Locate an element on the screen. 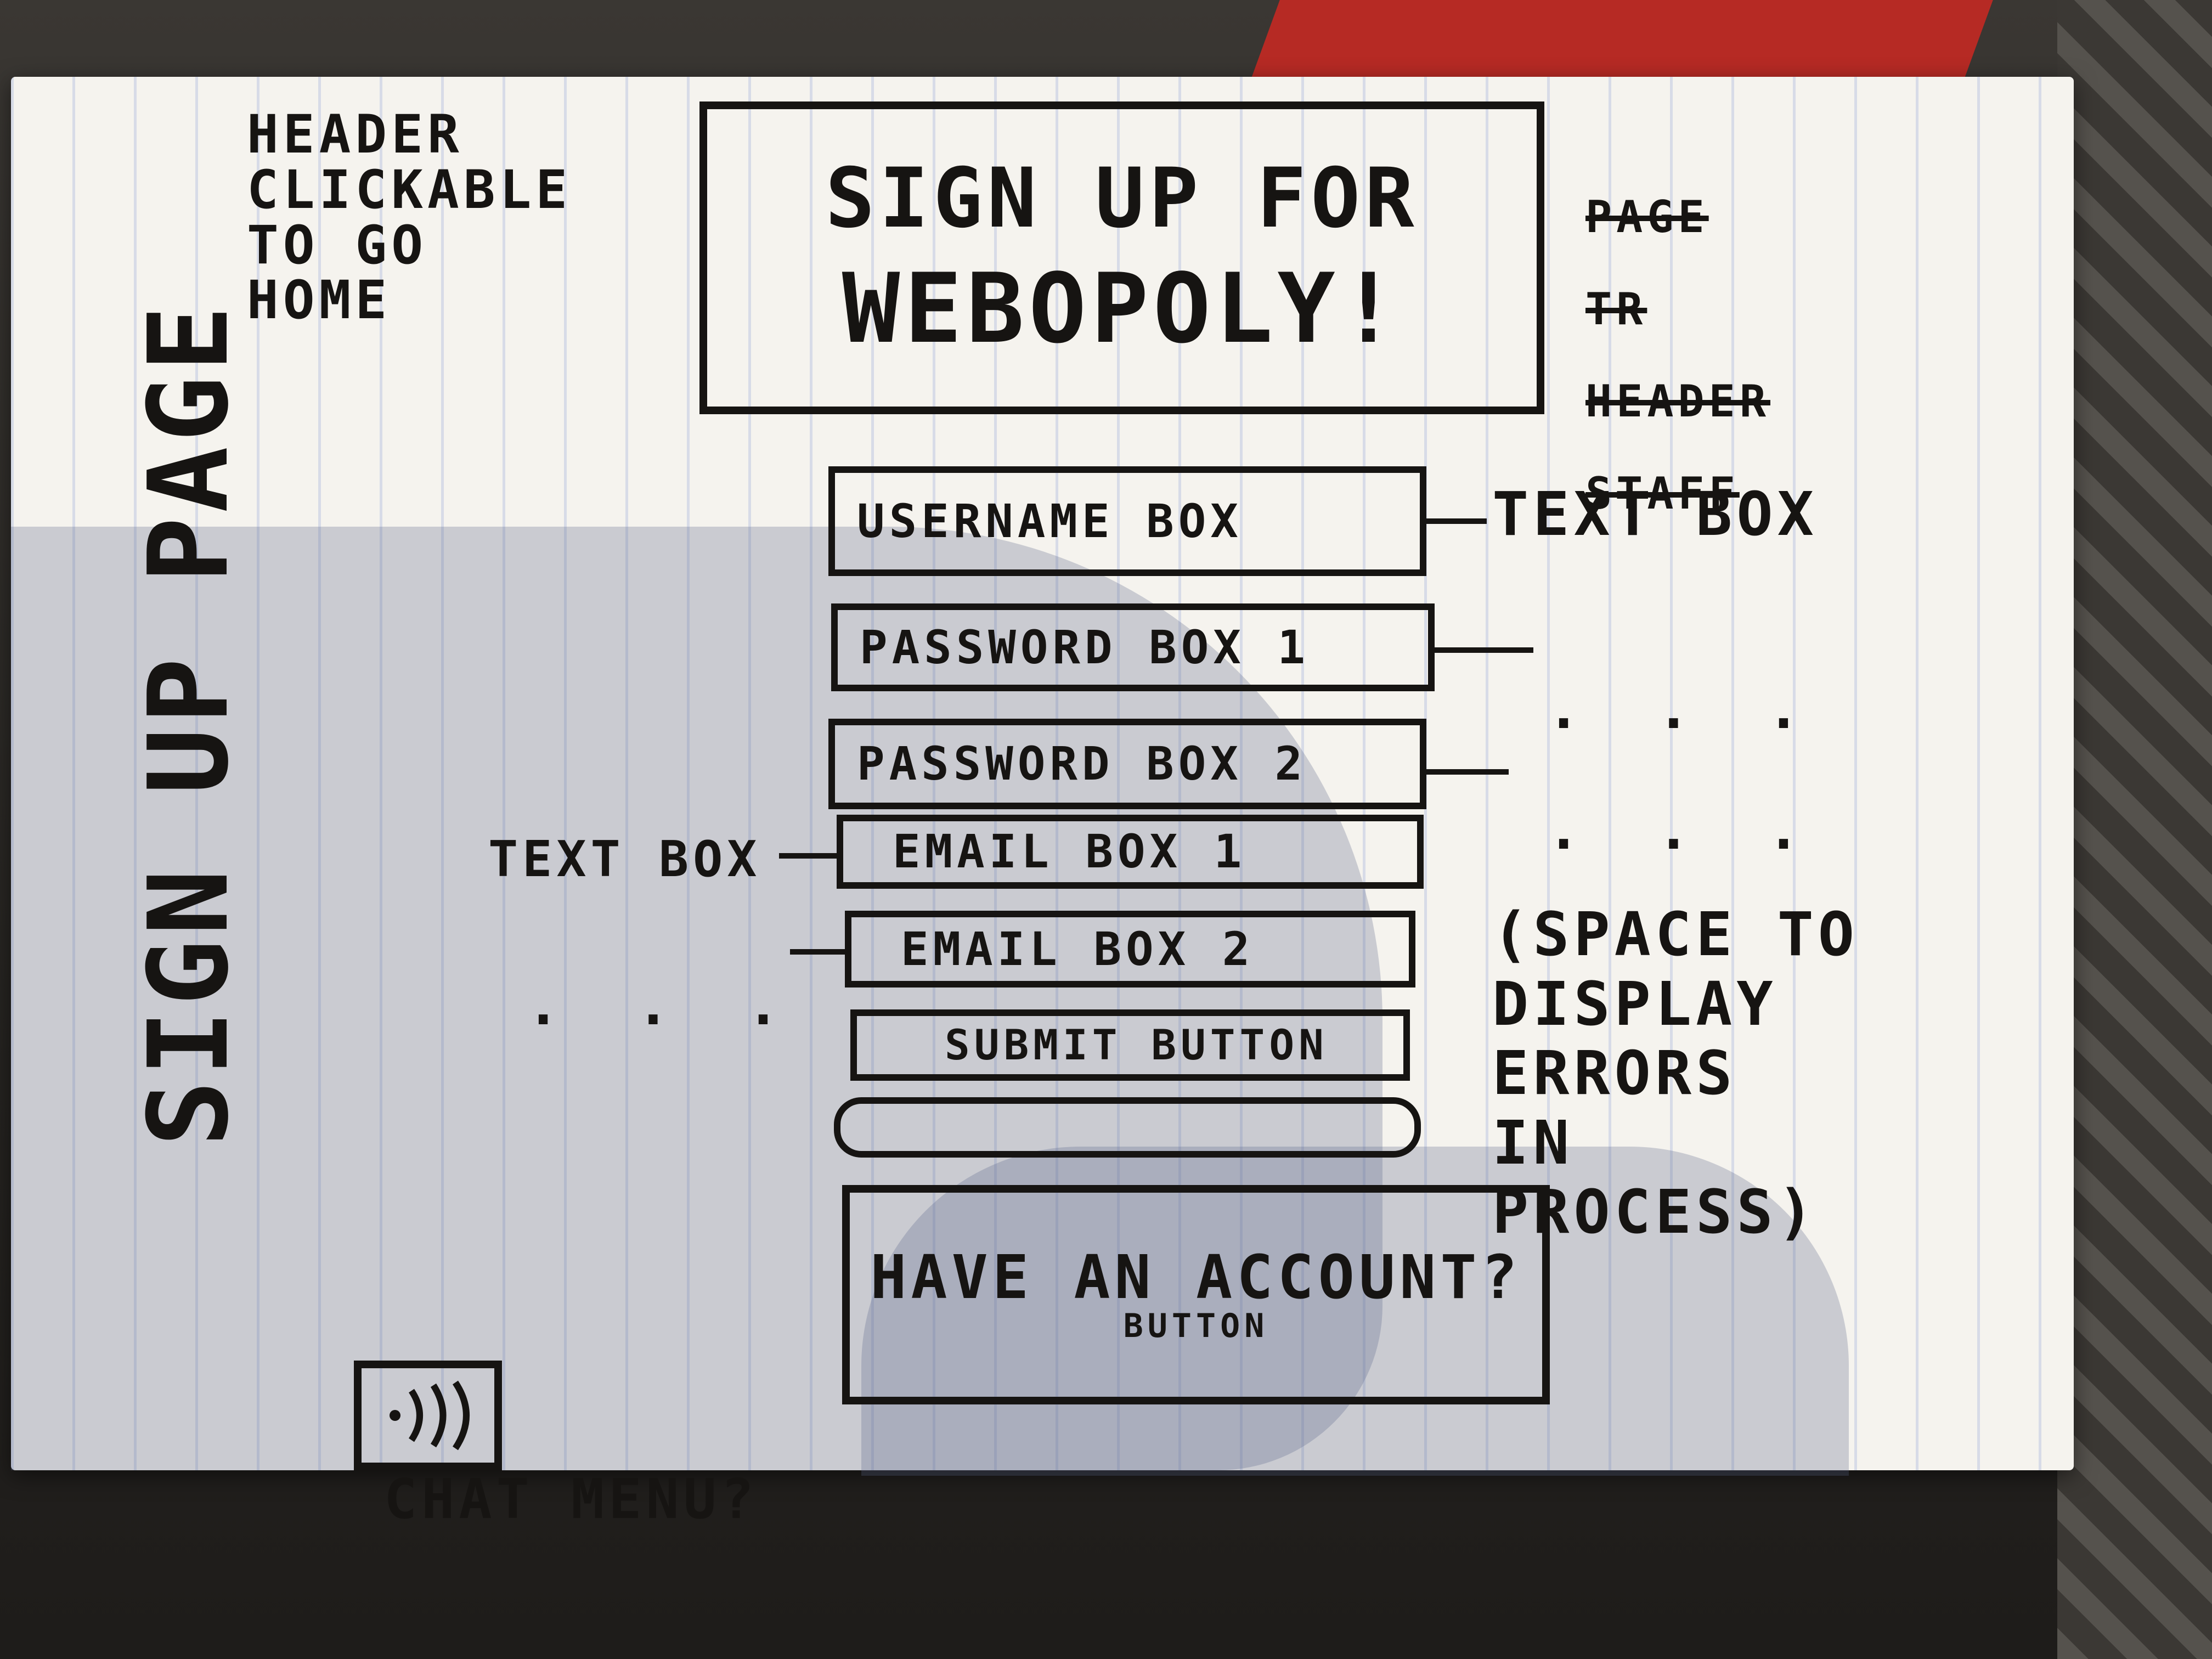 The height and width of the screenshot is (1659, 2212). chat-wave-icon-svg is located at coordinates (430, 1415).